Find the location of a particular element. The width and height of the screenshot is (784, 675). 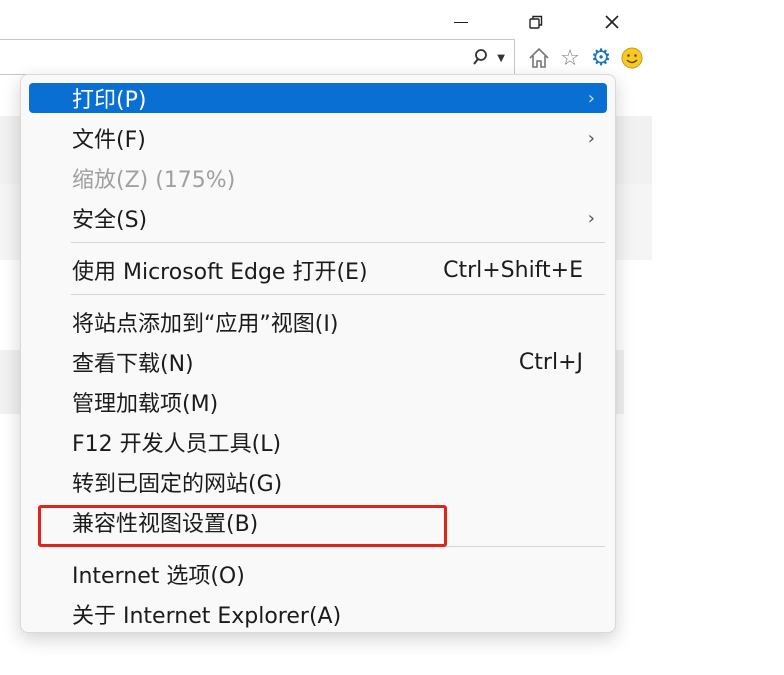

home-icon is located at coordinates (539, 58).